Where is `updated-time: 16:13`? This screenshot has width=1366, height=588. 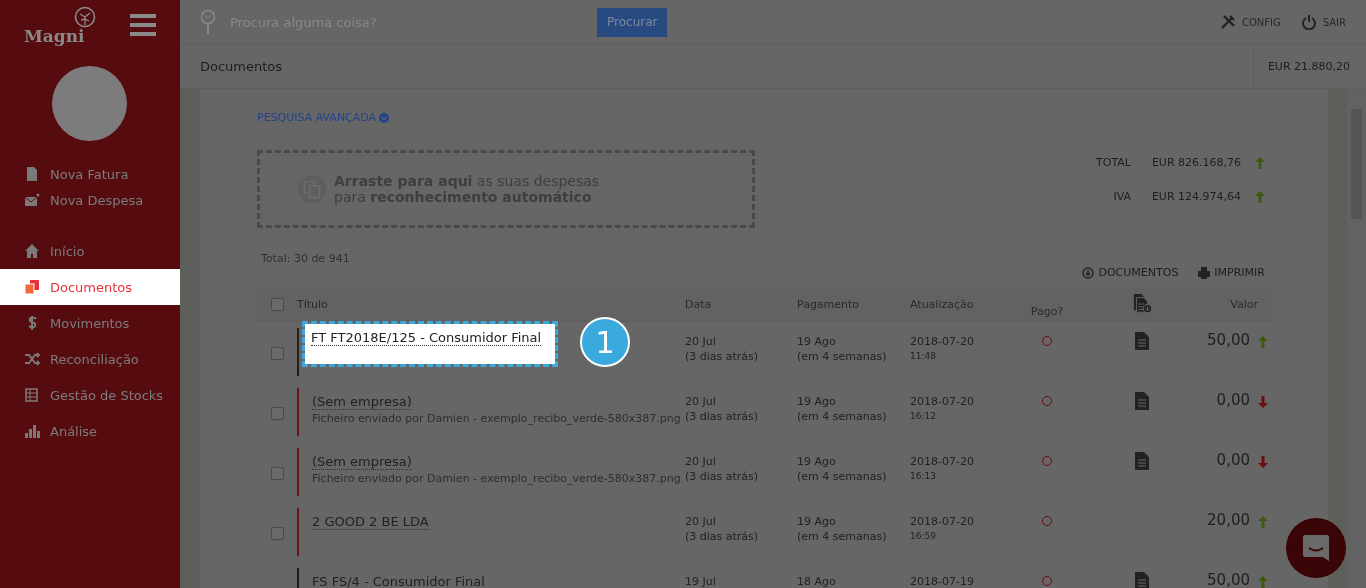
updated-time: 16:13 is located at coordinates (923, 476).